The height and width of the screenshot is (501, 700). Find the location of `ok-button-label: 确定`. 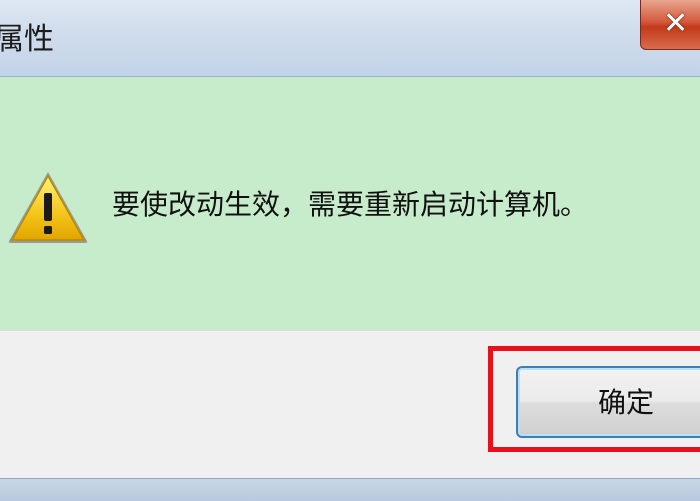

ok-button-label: 确定 is located at coordinates (626, 402).